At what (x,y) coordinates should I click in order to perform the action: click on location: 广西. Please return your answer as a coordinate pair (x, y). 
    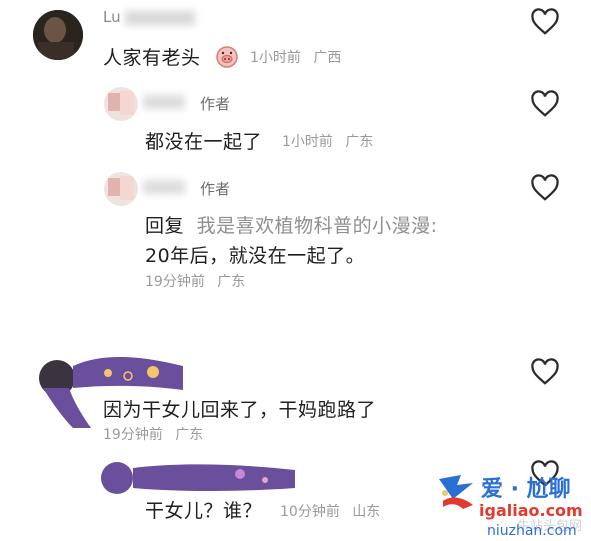
    Looking at the image, I should click on (327, 58).